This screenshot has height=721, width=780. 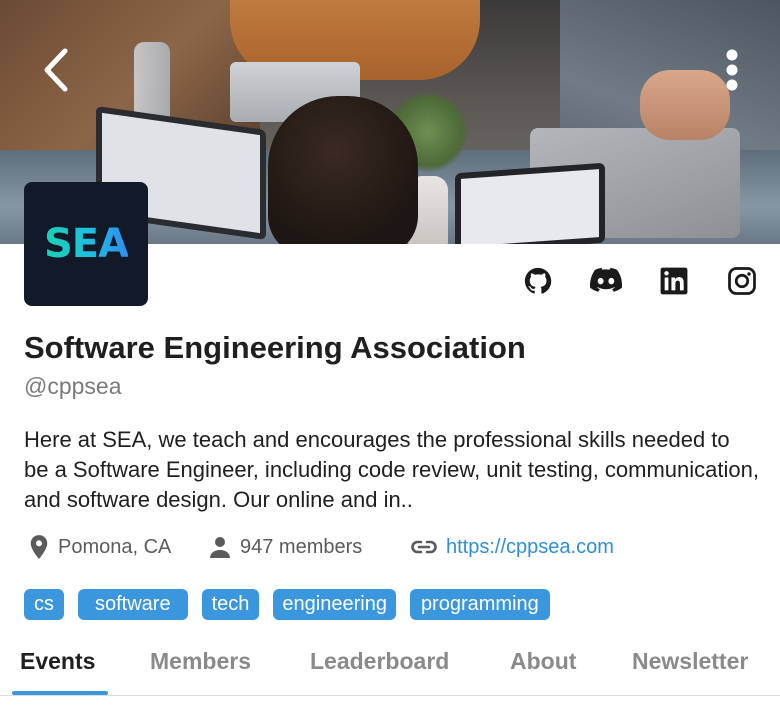 What do you see at coordinates (301, 546) in the screenshot?
I see `member-count-text: 947 members` at bounding box center [301, 546].